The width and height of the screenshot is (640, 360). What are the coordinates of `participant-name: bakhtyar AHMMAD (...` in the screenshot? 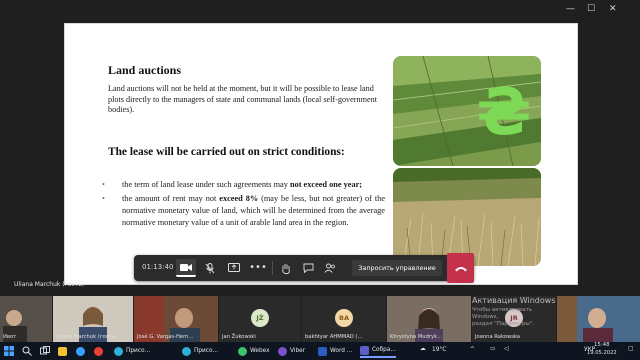 It's located at (334, 337).